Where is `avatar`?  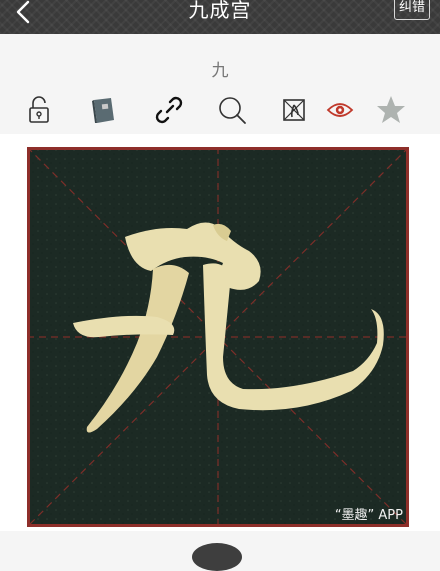
avatar is located at coordinates (217, 557).